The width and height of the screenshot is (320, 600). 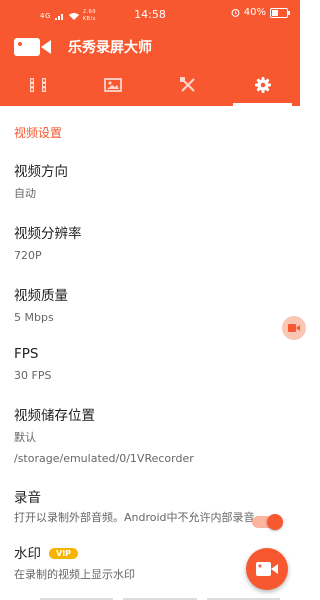 What do you see at coordinates (54, 416) in the screenshot?
I see `setting-label: 视频储存位置` at bounding box center [54, 416].